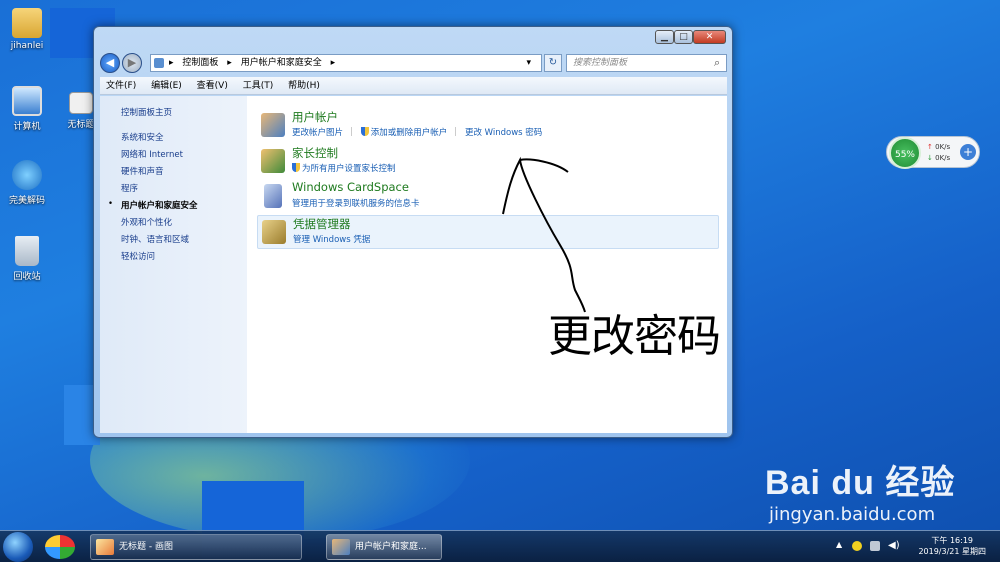 The image size is (1000, 562). I want to click on paint-icon, so click(105, 547).